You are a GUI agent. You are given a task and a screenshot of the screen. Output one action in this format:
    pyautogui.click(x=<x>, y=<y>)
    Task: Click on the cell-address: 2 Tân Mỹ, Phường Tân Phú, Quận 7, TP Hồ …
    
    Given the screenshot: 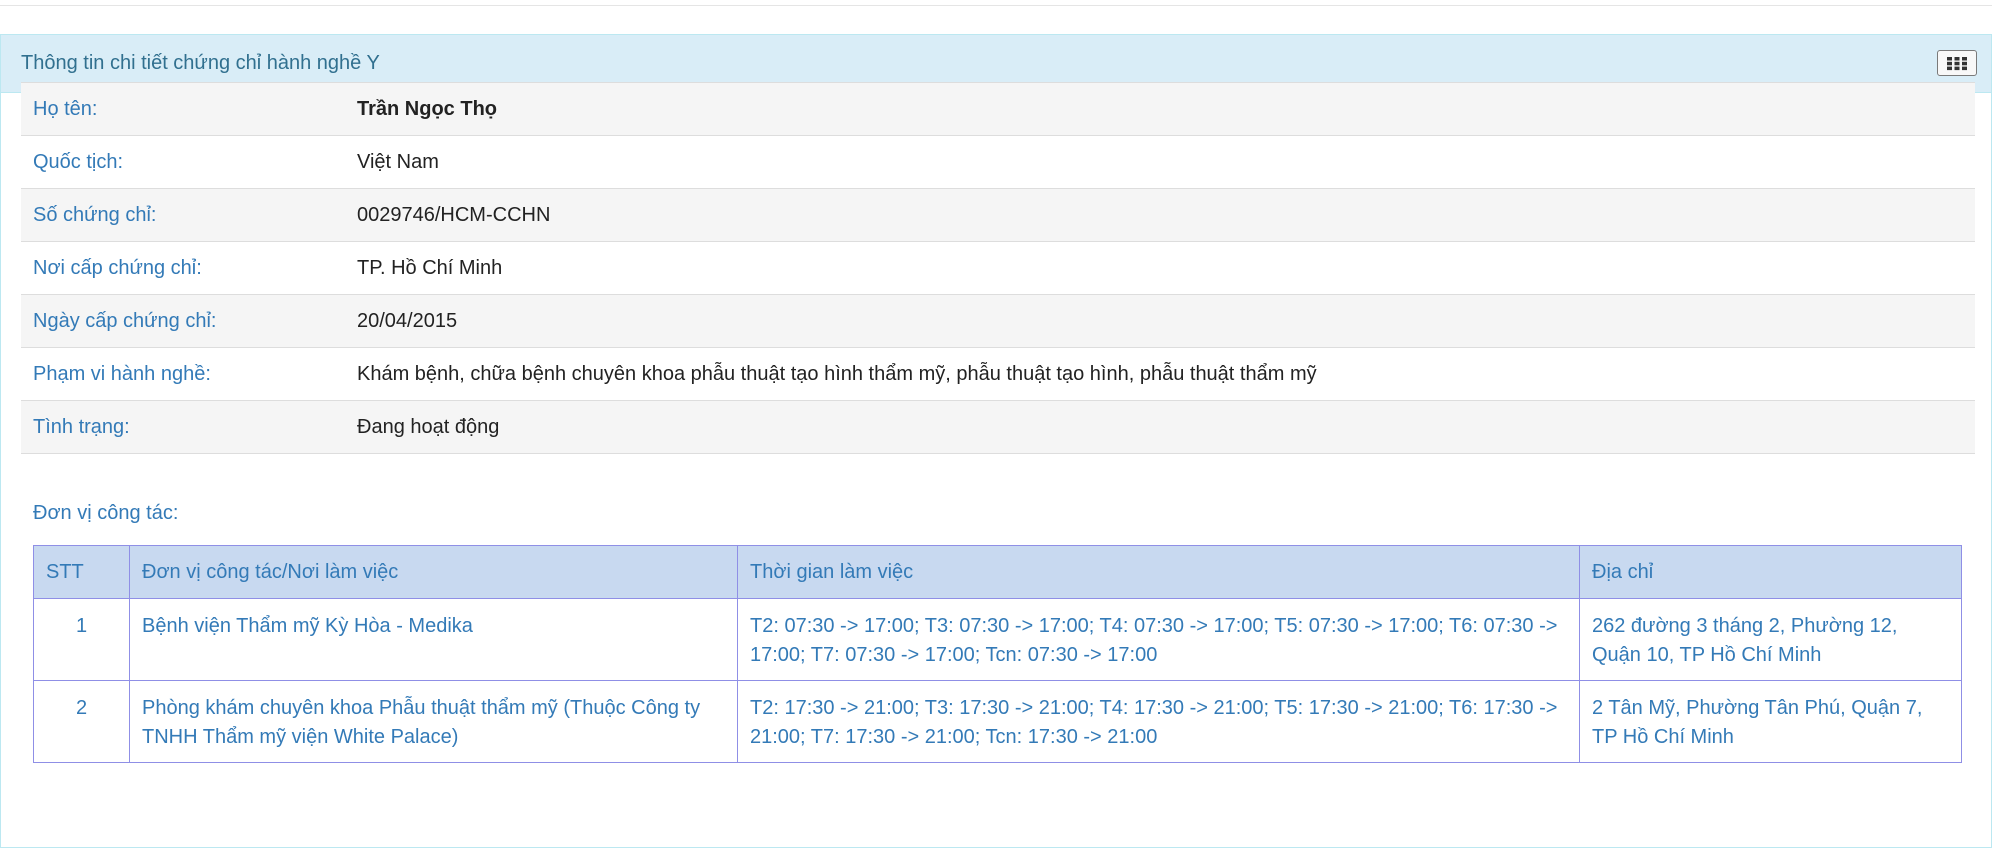 What is the action you would take?
    pyautogui.click(x=1770, y=721)
    